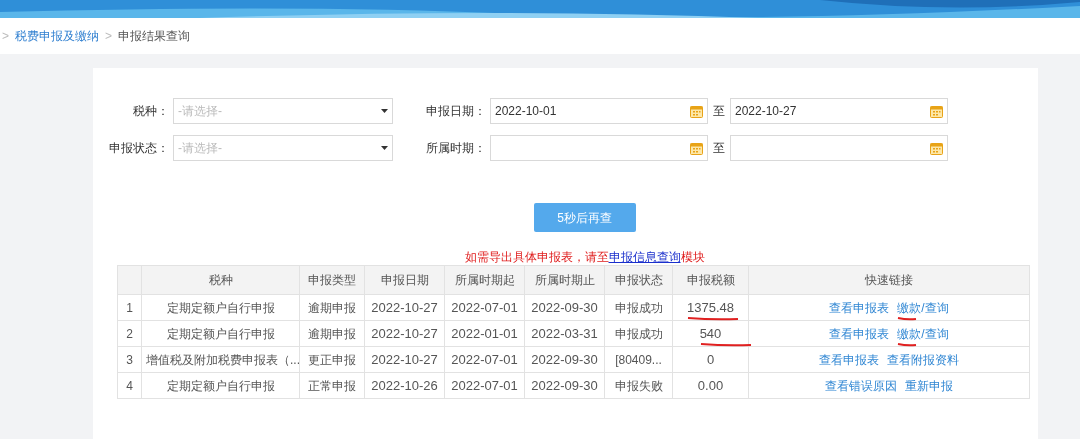  Describe the element at coordinates (710, 359) in the screenshot. I see `table-cell-text: 0` at that location.